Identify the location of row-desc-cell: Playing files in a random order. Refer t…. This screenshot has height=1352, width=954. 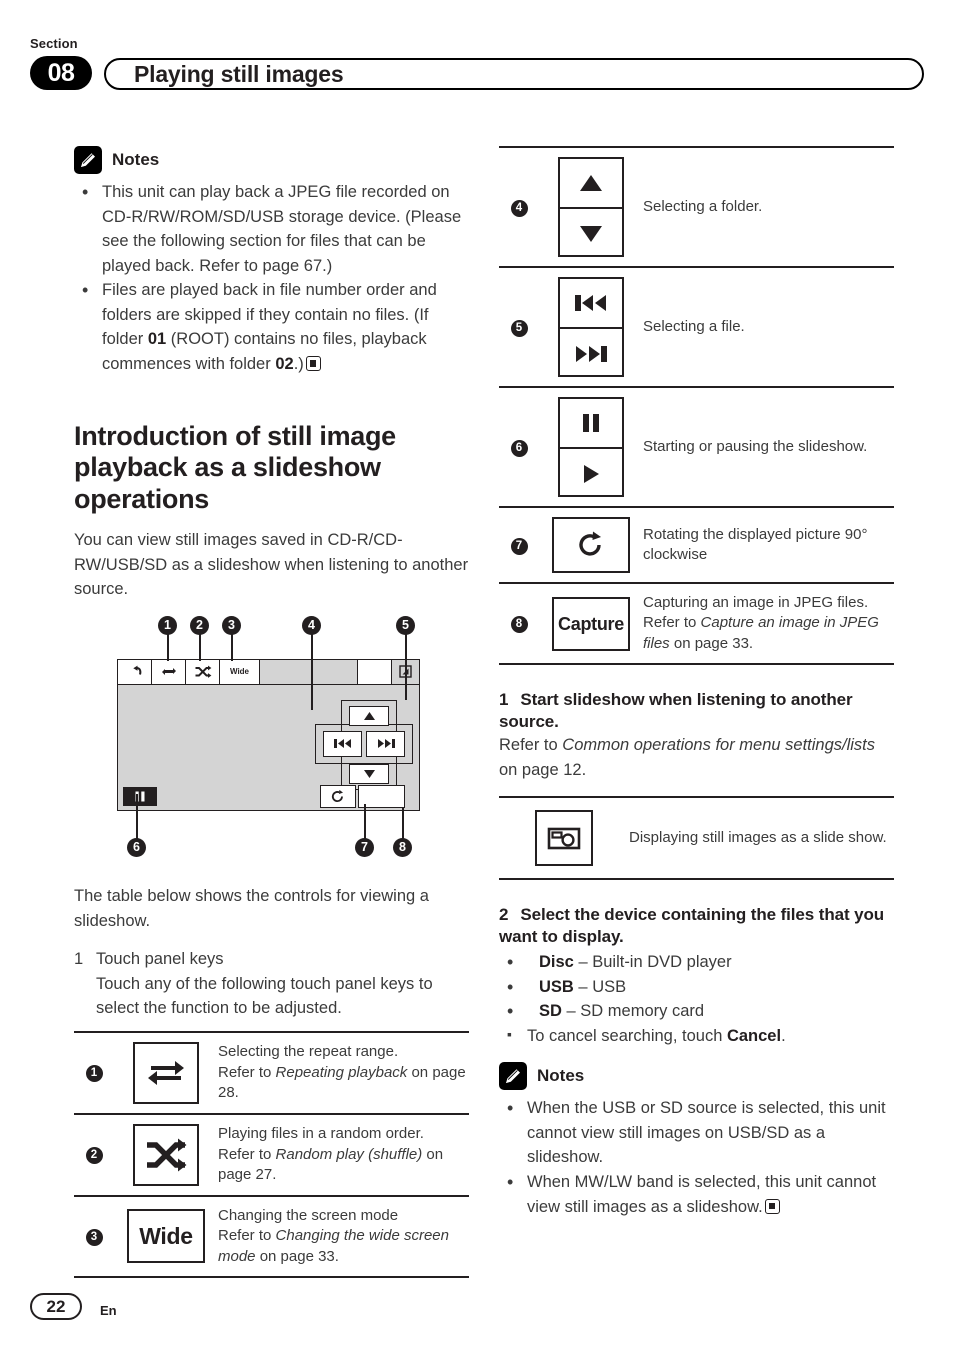
(343, 1154).